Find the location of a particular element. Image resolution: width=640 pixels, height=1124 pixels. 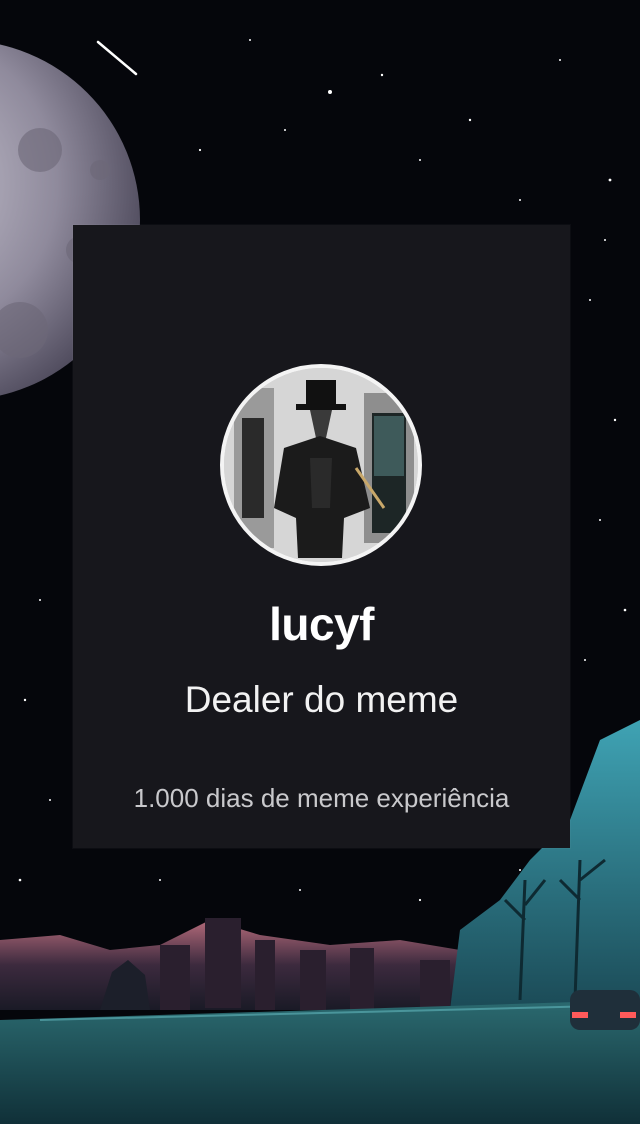

profile-username: lucyf is located at coordinates (321, 624).